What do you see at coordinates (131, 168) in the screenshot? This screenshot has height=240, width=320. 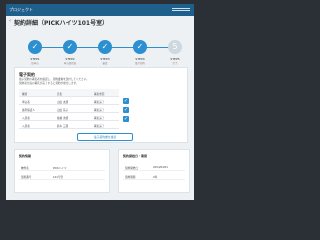 I see `field-label: 契約開始日` at bounding box center [131, 168].